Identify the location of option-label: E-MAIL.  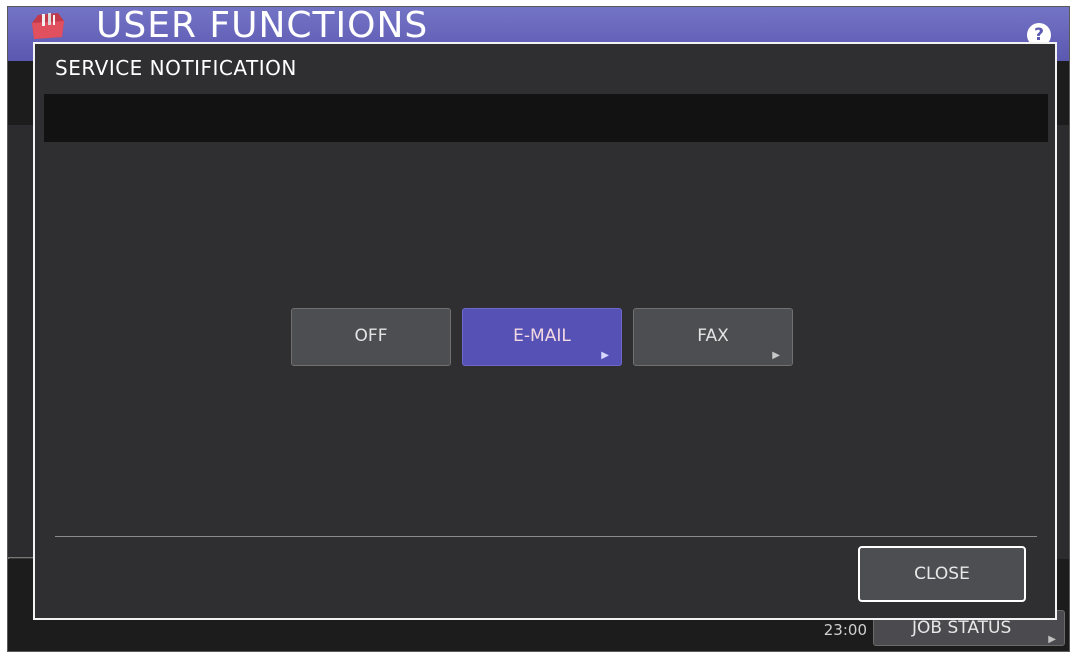
(542, 336).